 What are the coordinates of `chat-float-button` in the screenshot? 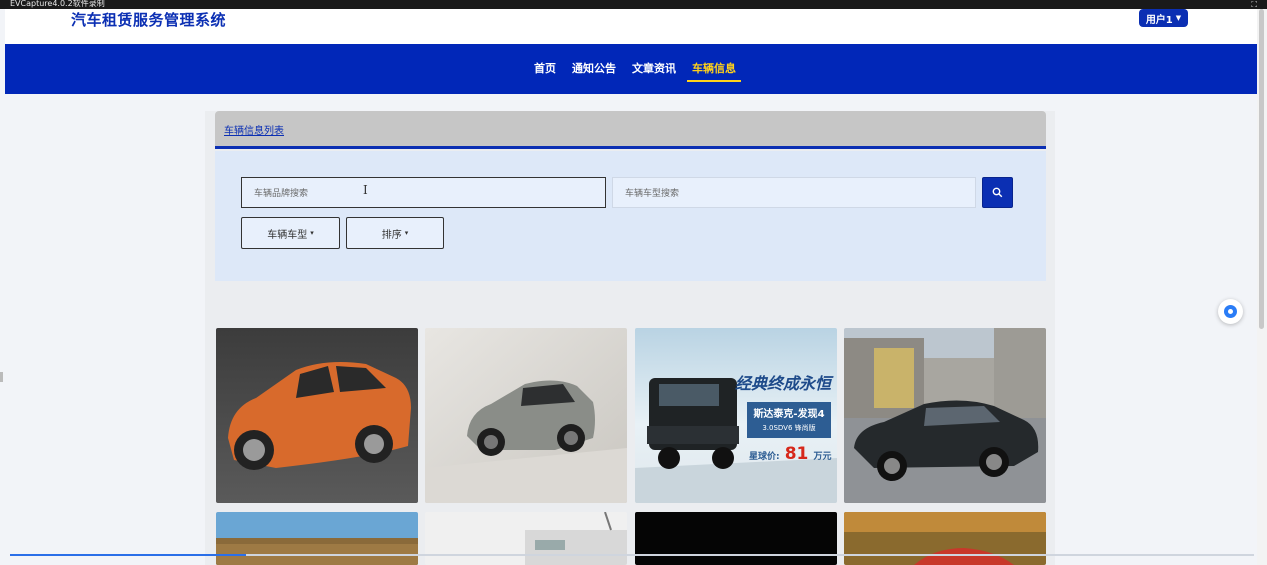 It's located at (1230, 311).